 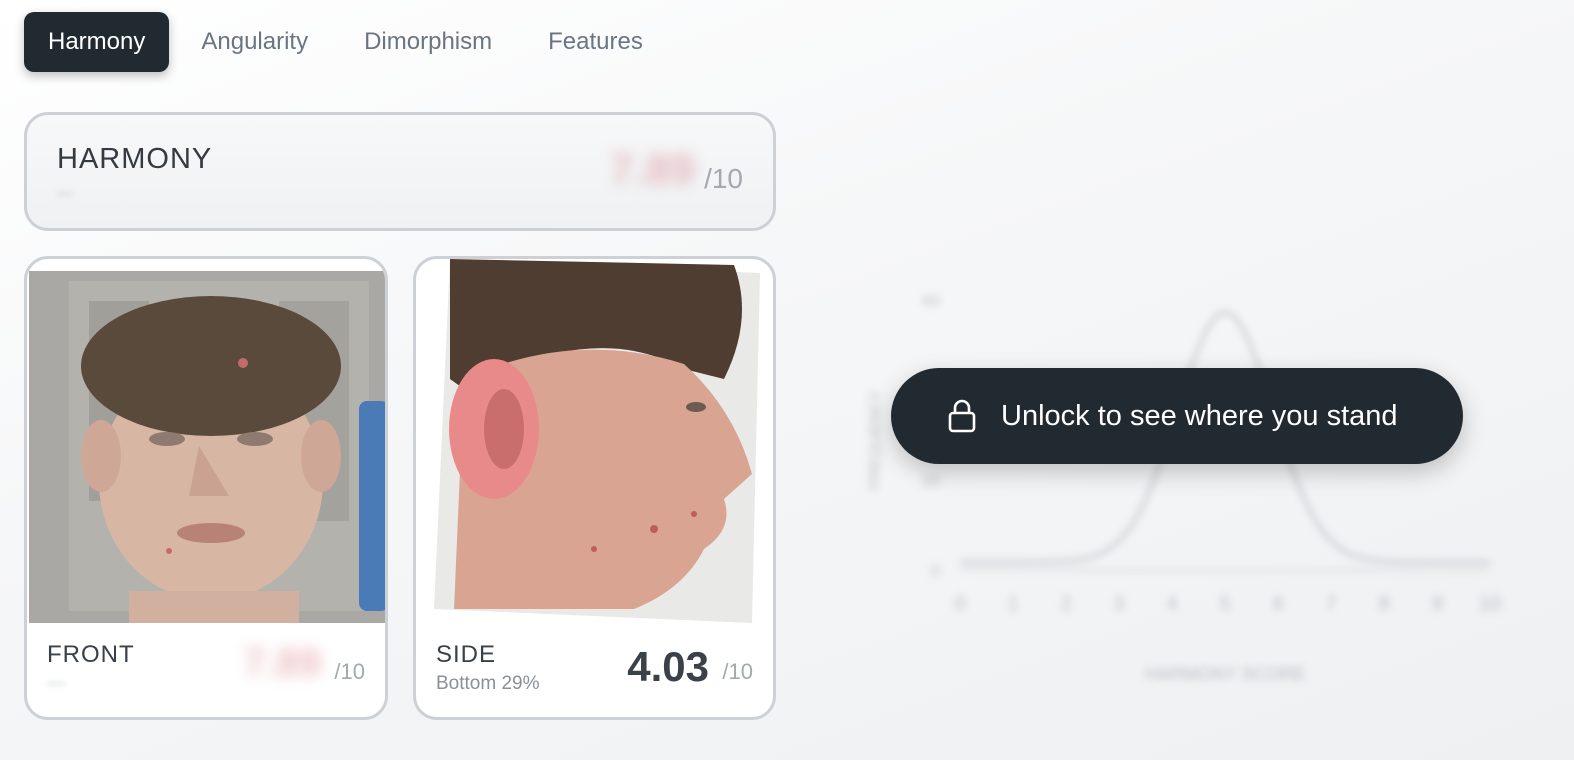 What do you see at coordinates (207, 447) in the screenshot?
I see `front-face-photo` at bounding box center [207, 447].